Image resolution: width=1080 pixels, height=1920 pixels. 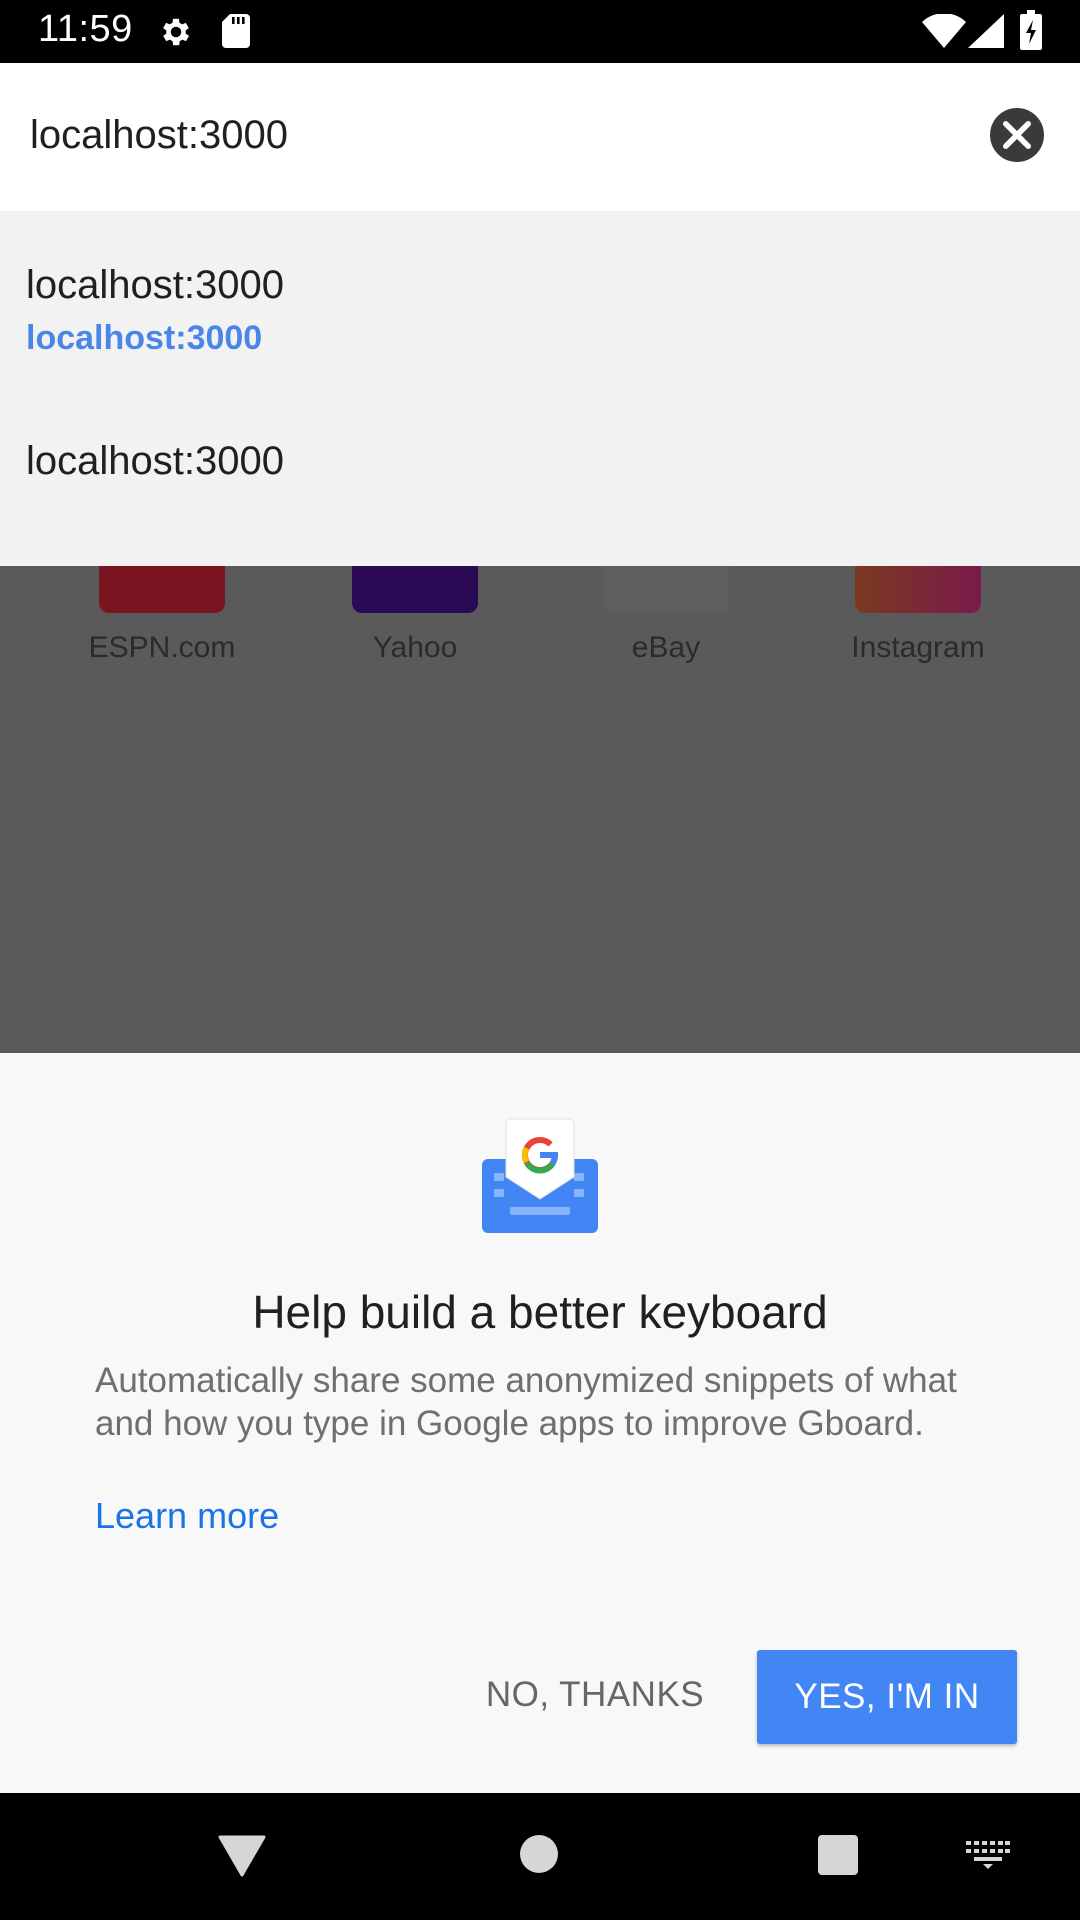 What do you see at coordinates (540, 298) in the screenshot?
I see `suggestion-item: localhost:3000 localhost:3000` at bounding box center [540, 298].